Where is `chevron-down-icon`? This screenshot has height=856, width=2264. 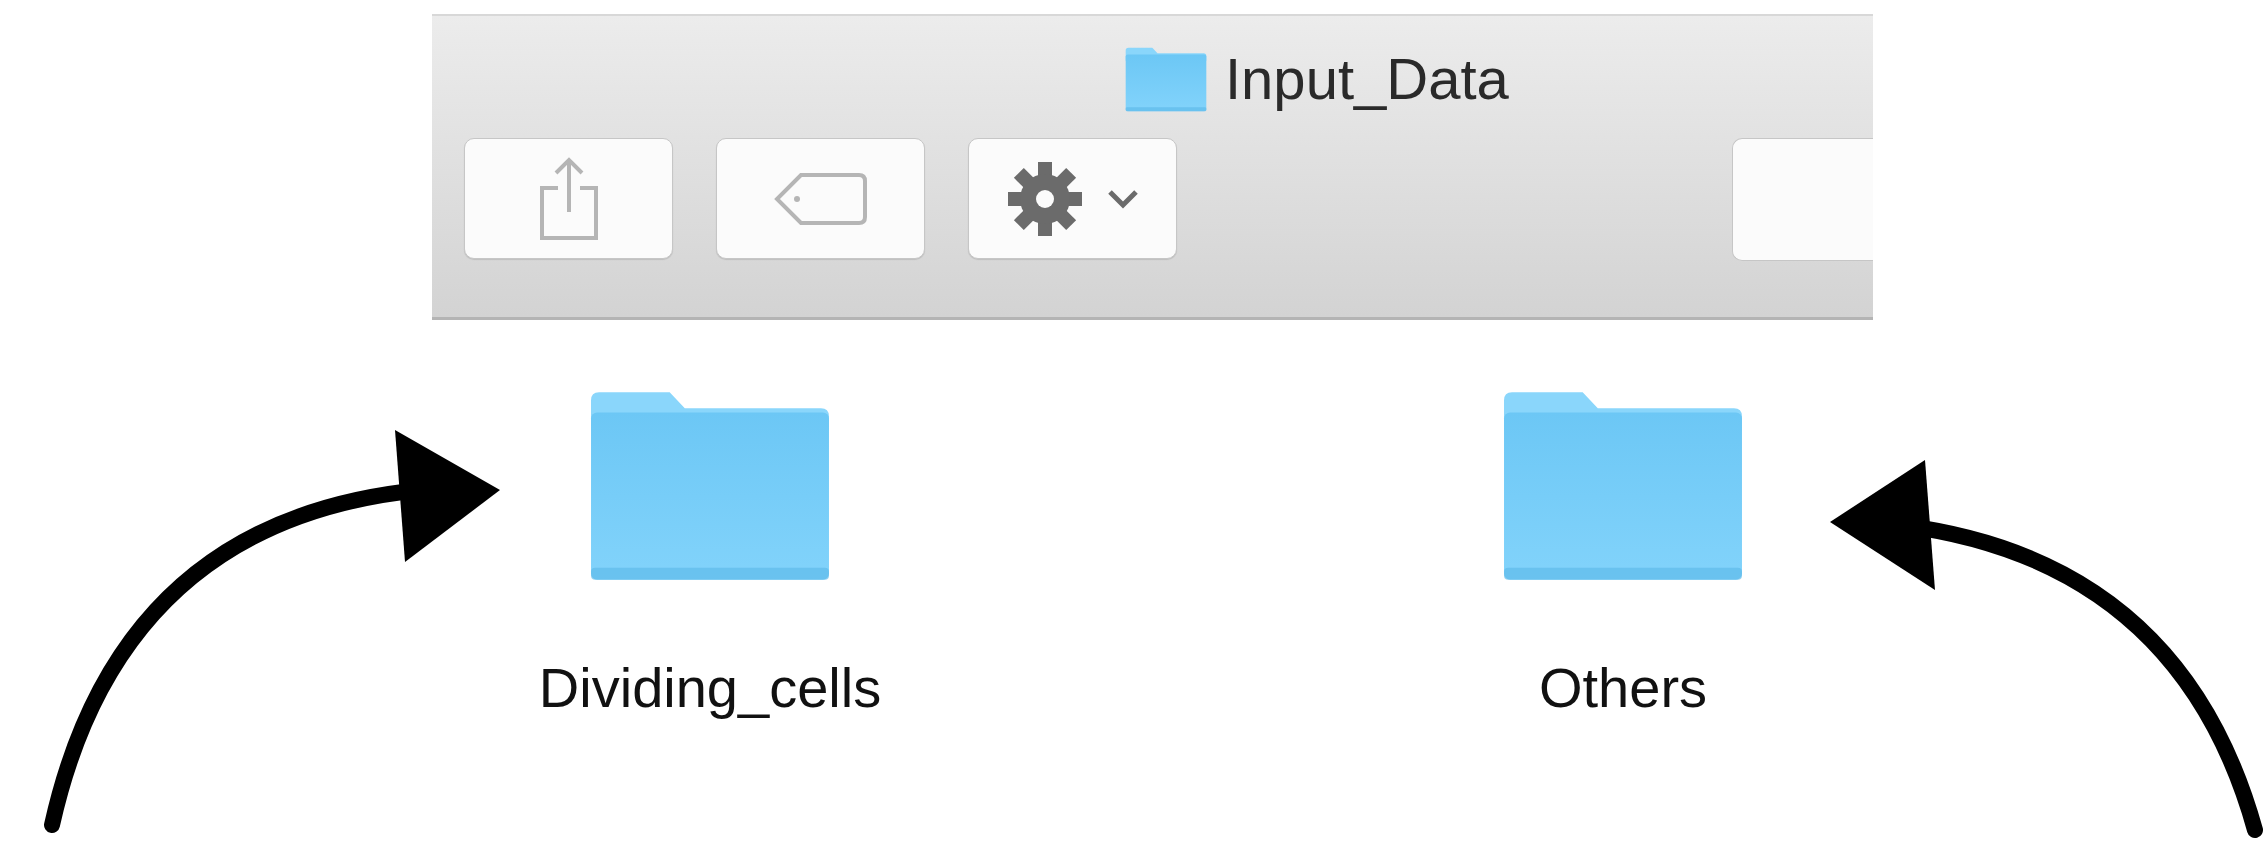
chevron-down-icon is located at coordinates (1122, 198).